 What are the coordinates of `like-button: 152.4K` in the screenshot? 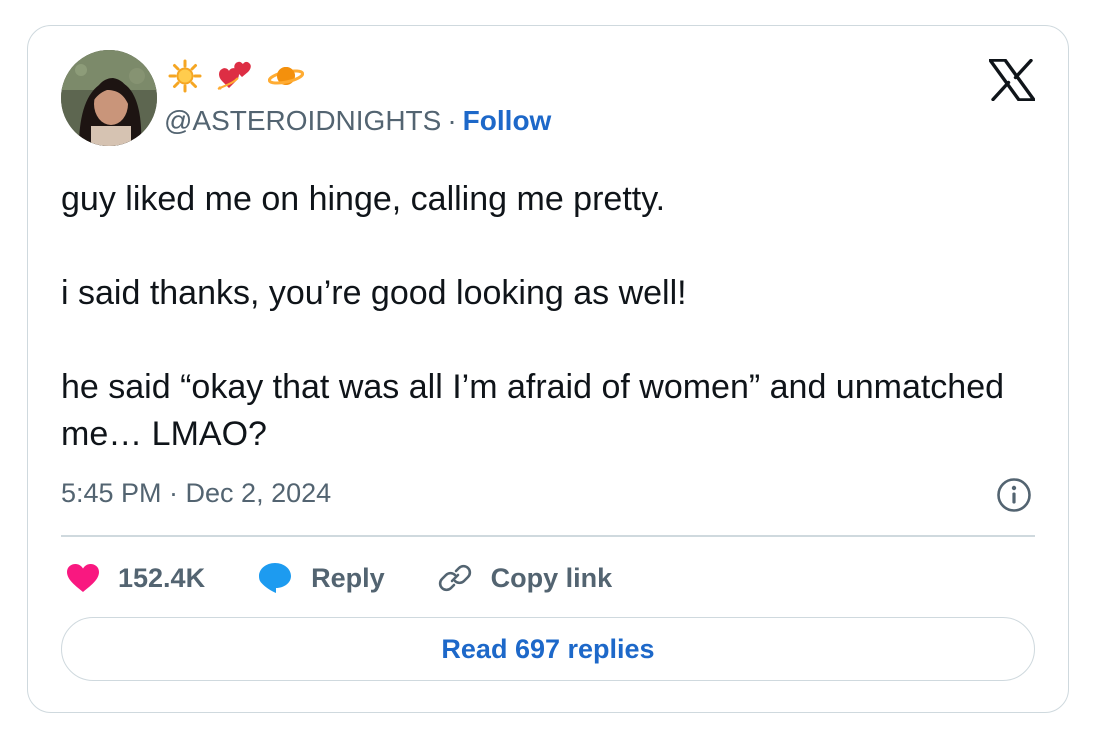 It's located at (135, 578).